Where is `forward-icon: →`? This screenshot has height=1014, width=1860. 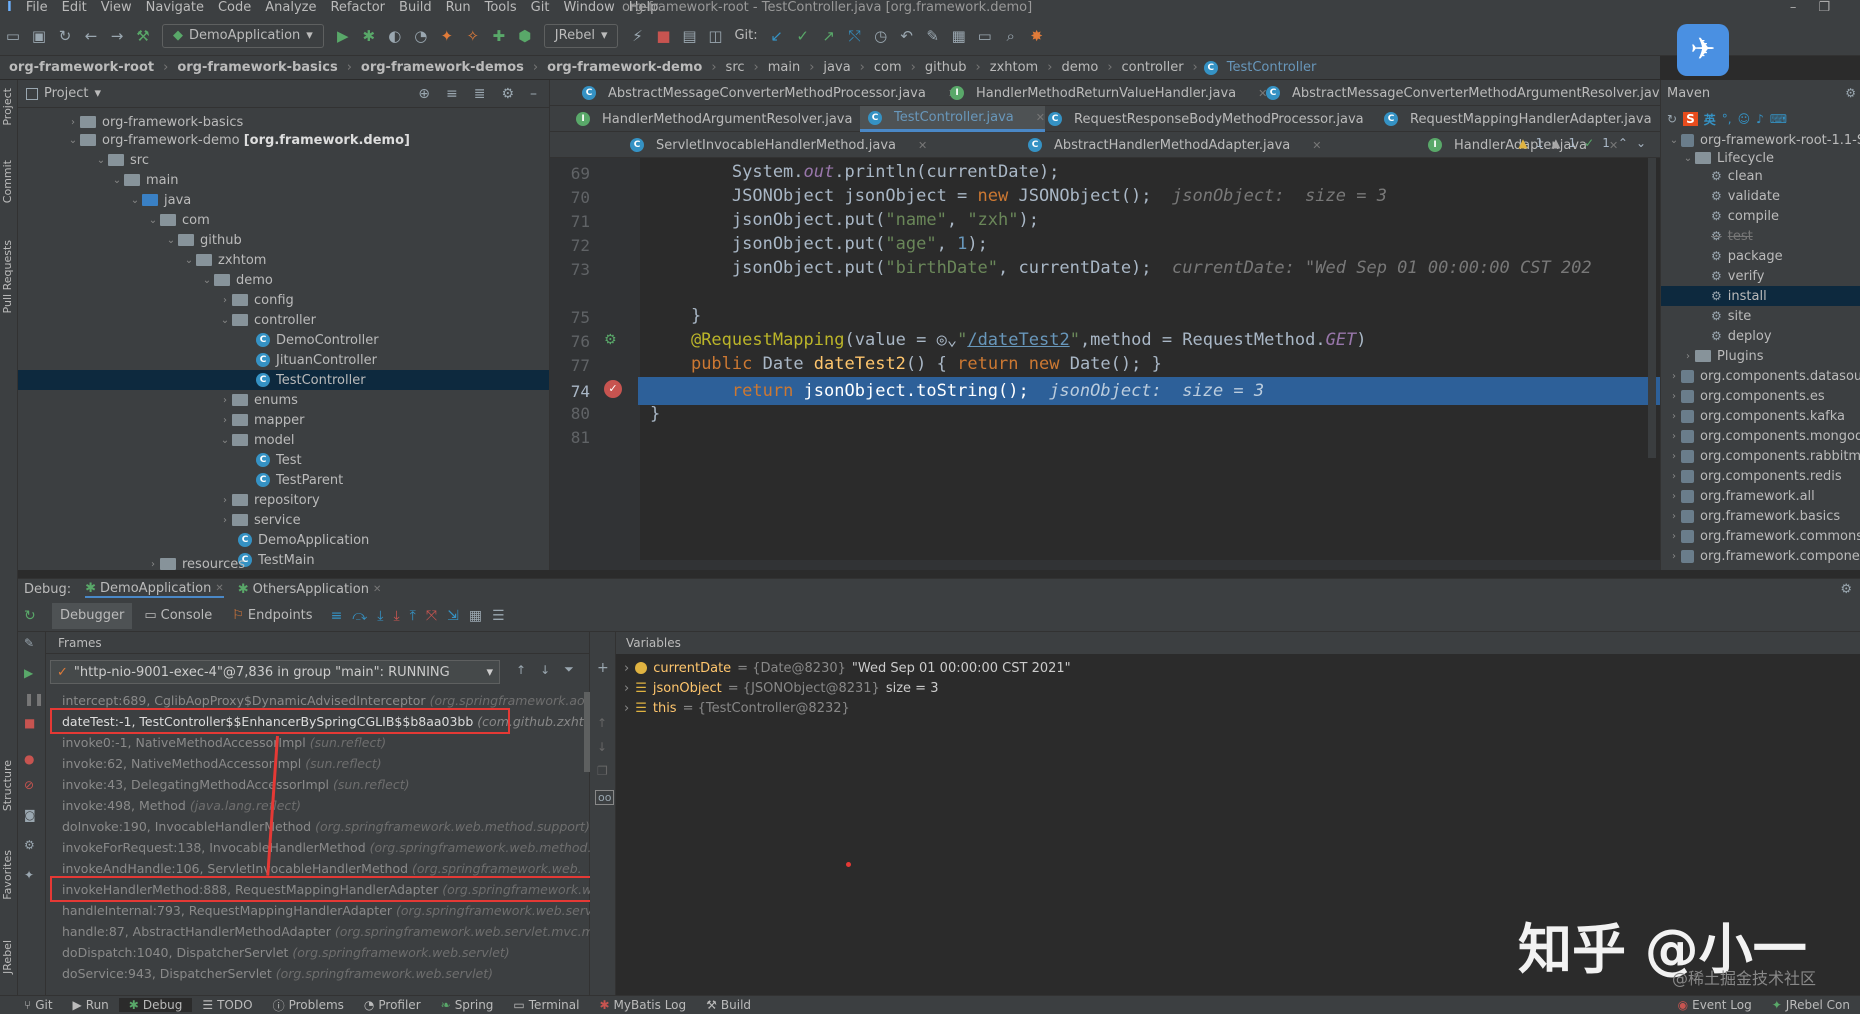 forward-icon: → is located at coordinates (117, 36).